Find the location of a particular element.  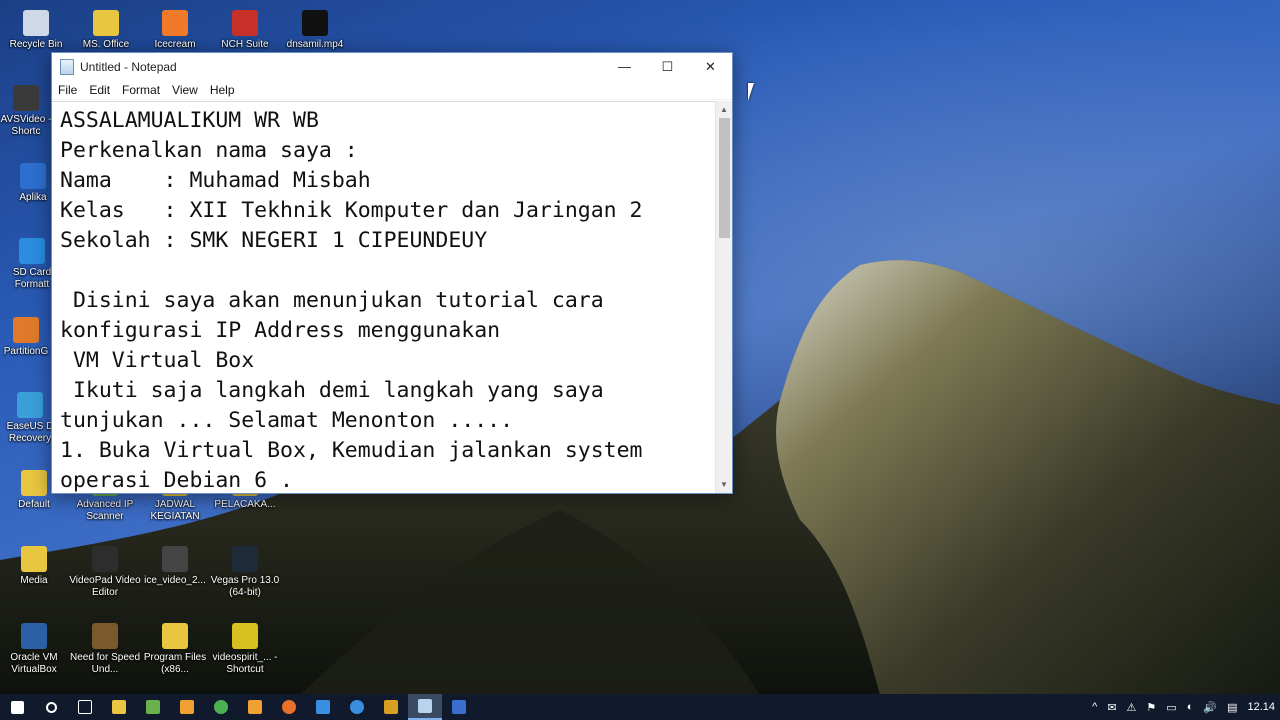

taskbar-file-explorer is located at coordinates (119, 707).